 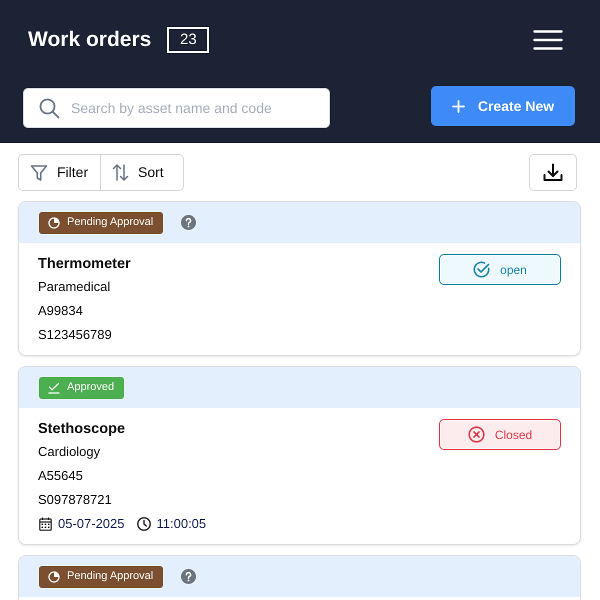 I want to click on download-icon, so click(x=553, y=172).